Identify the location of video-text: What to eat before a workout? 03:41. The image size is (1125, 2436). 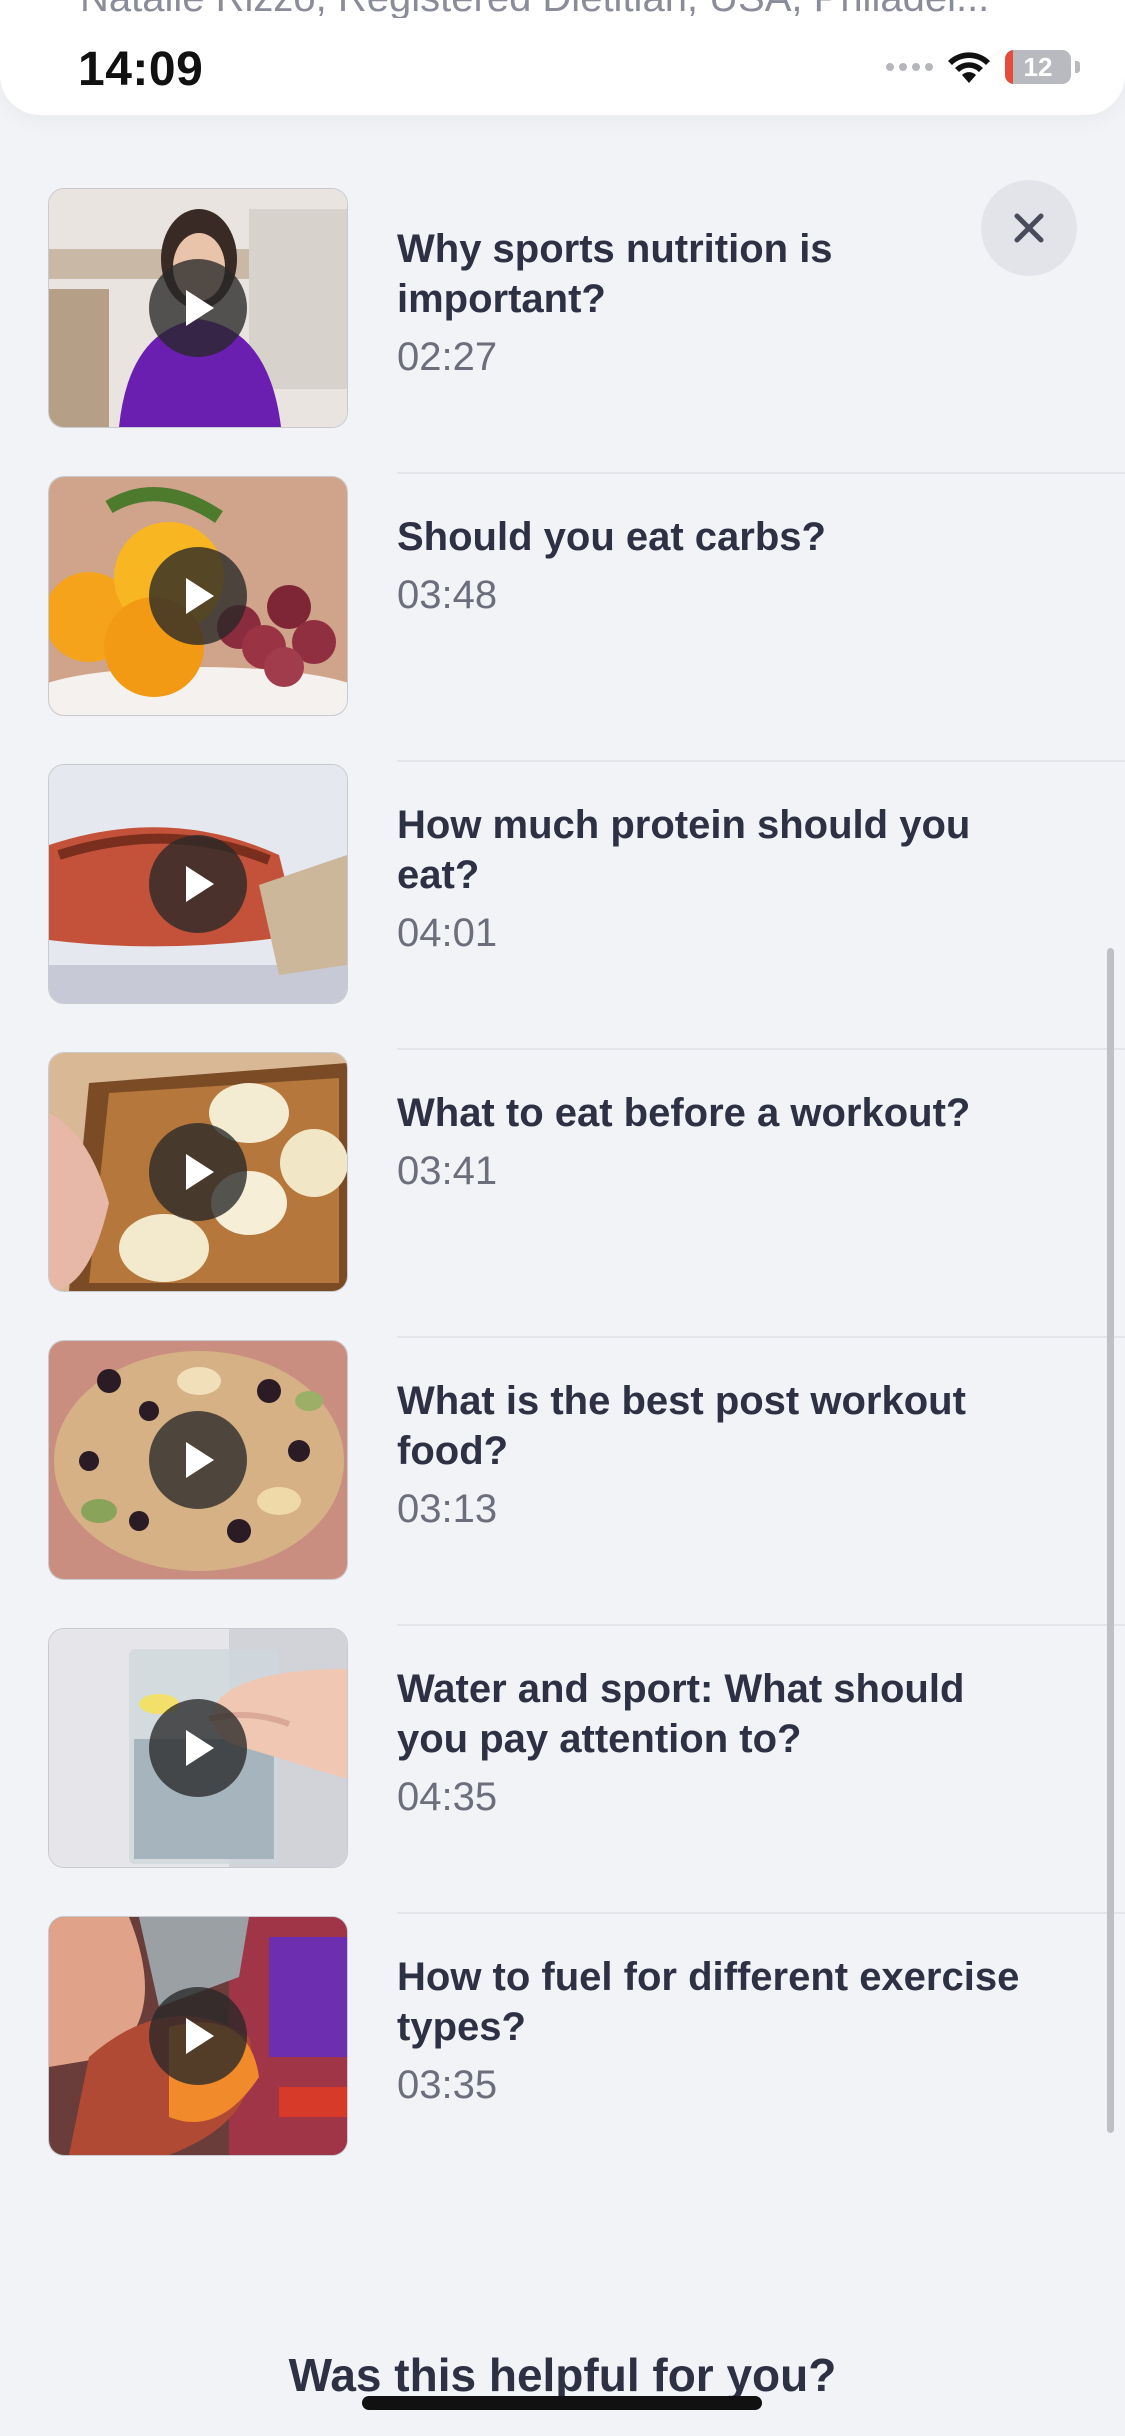
(717, 1142).